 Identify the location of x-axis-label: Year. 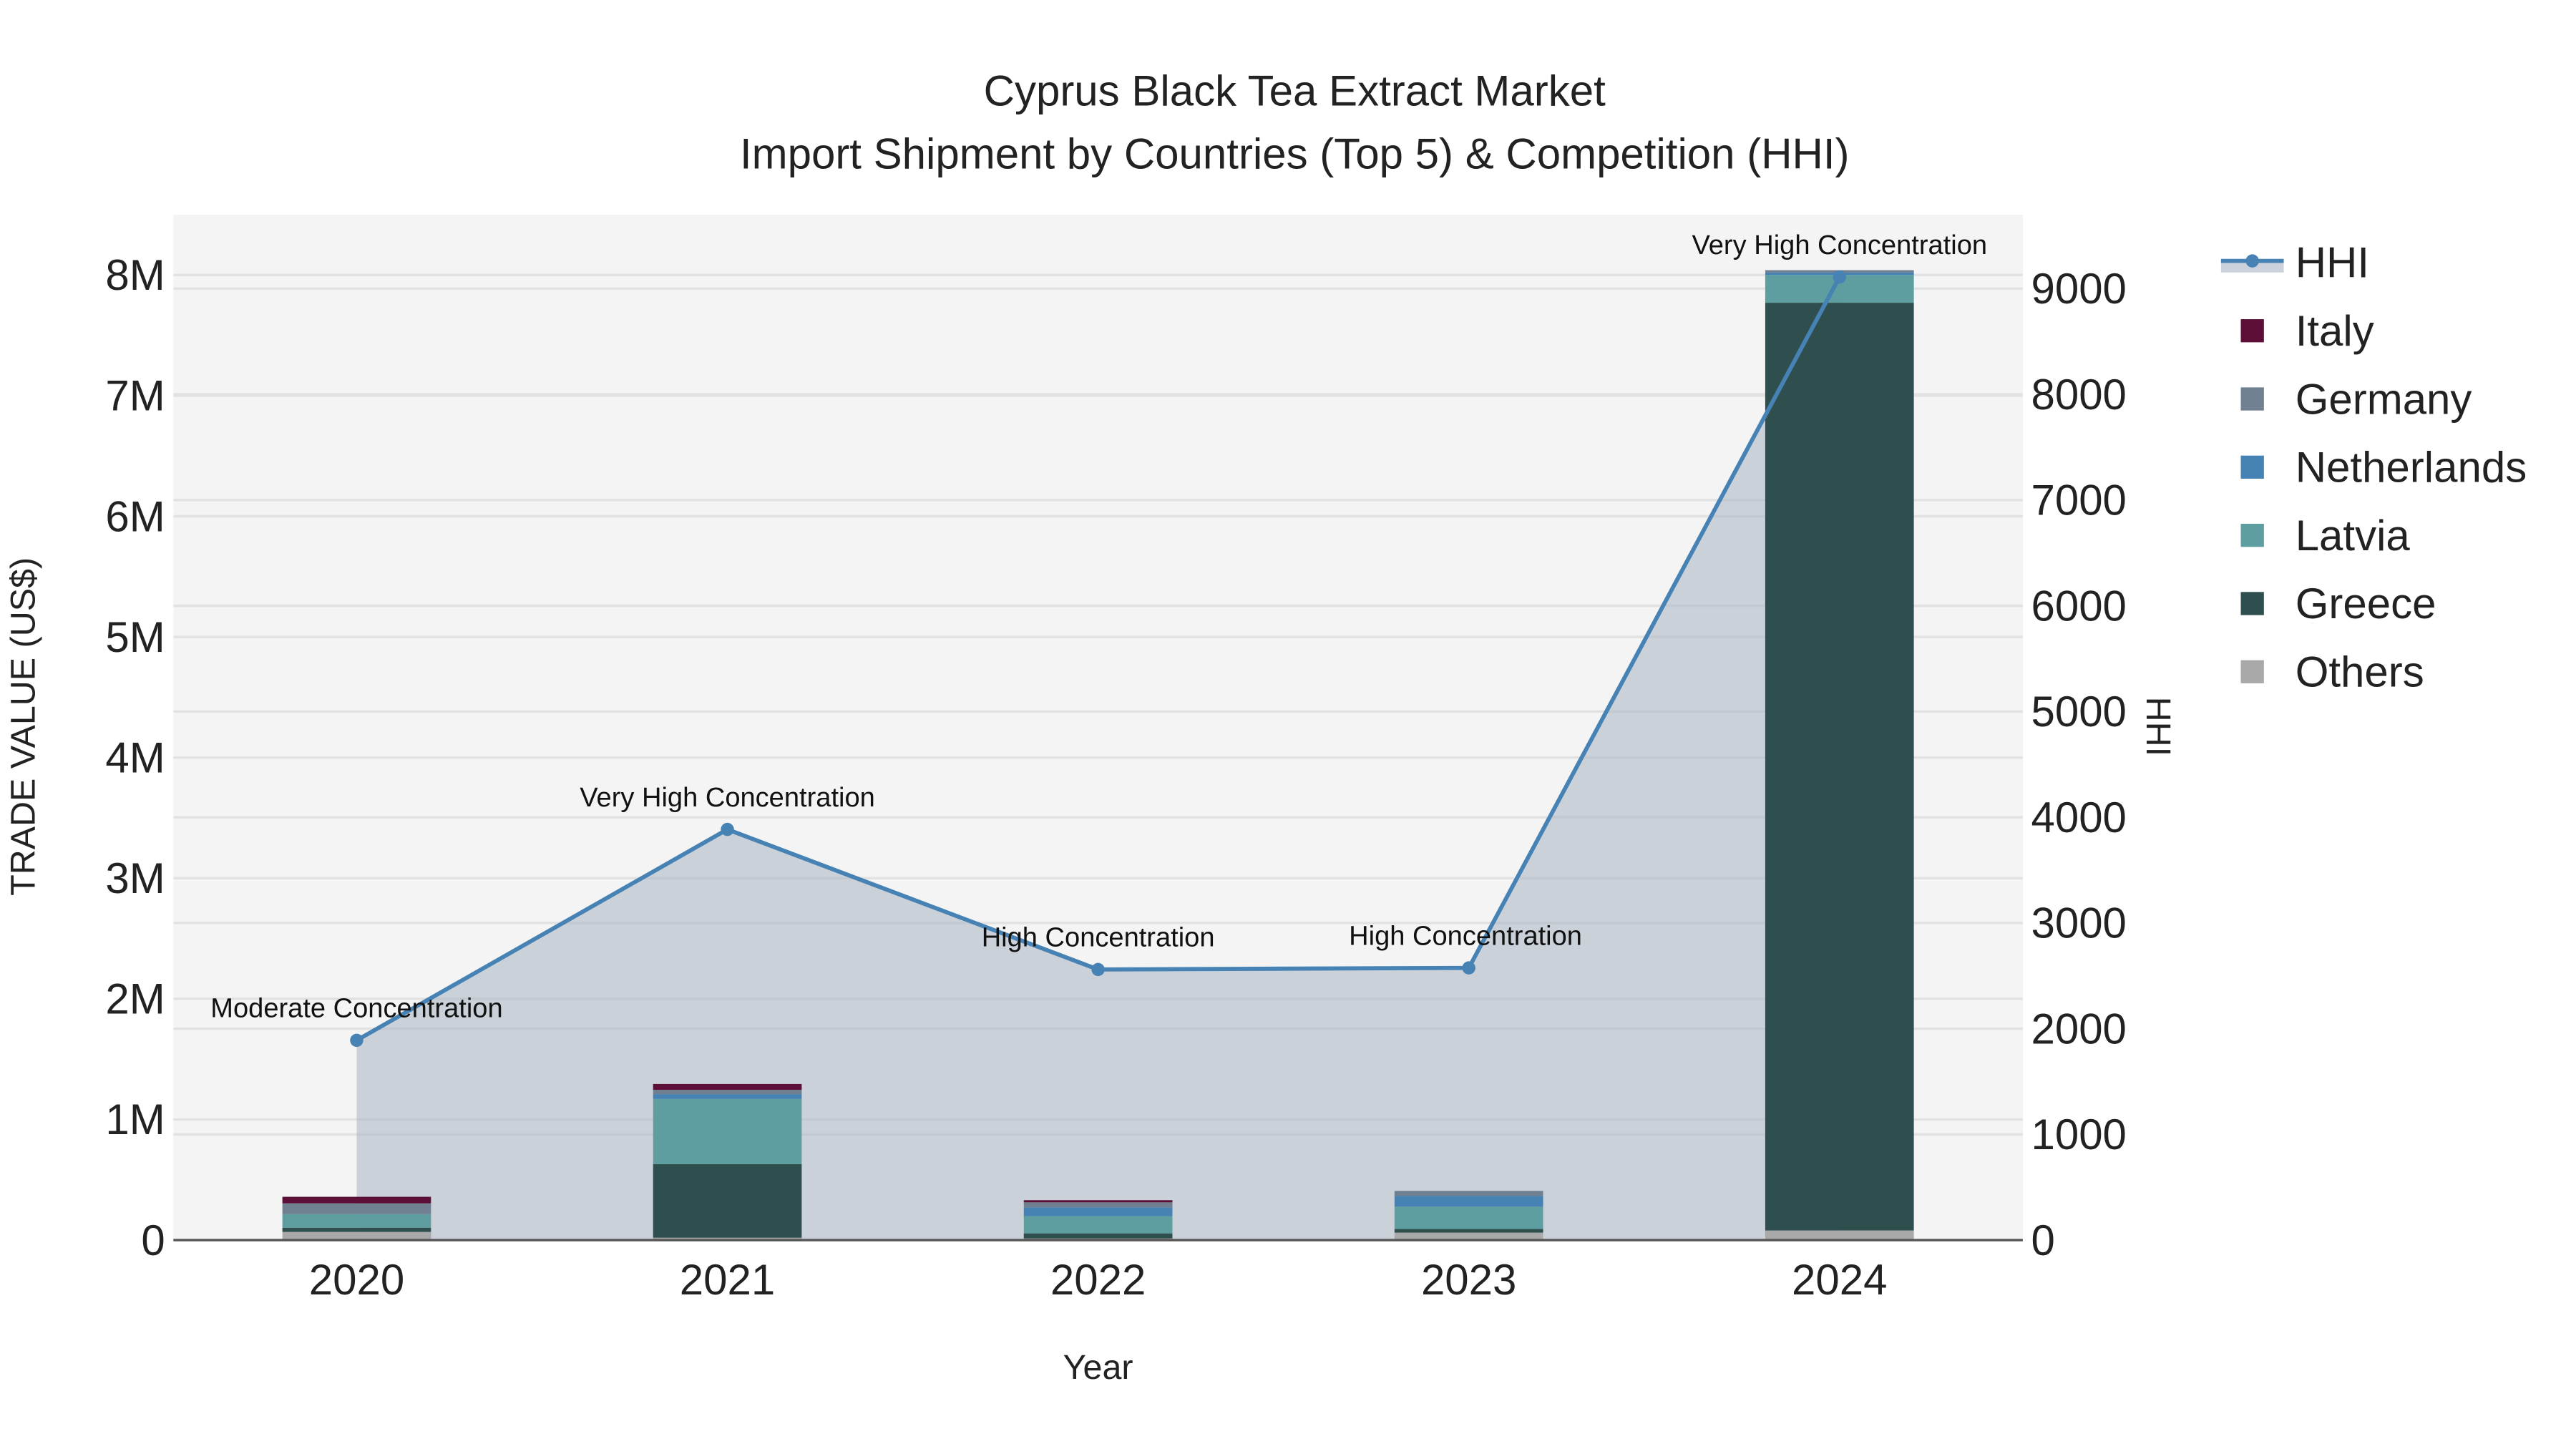
(1098, 1367).